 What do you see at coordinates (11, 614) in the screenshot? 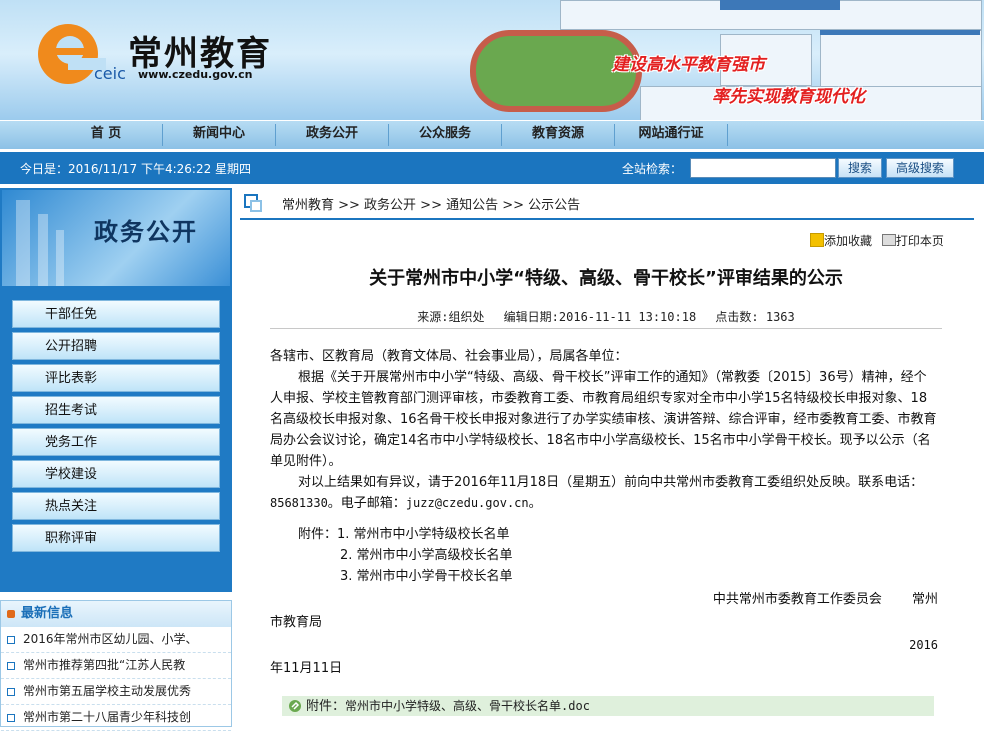
I see `bullet-icon` at bounding box center [11, 614].